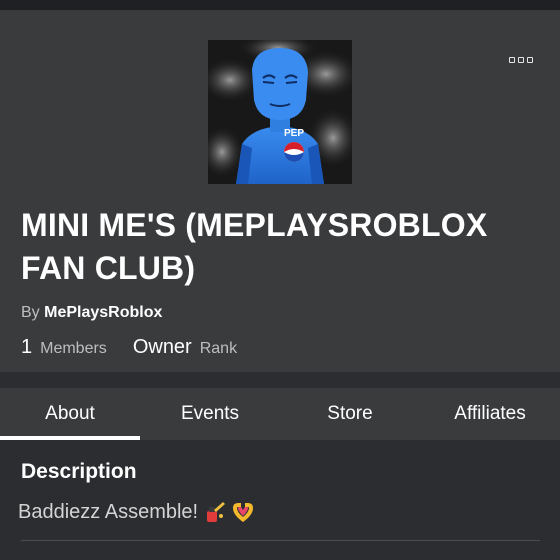 This screenshot has width=560, height=560. Describe the element at coordinates (162, 347) in the screenshot. I see `rank-value: Owner` at that location.